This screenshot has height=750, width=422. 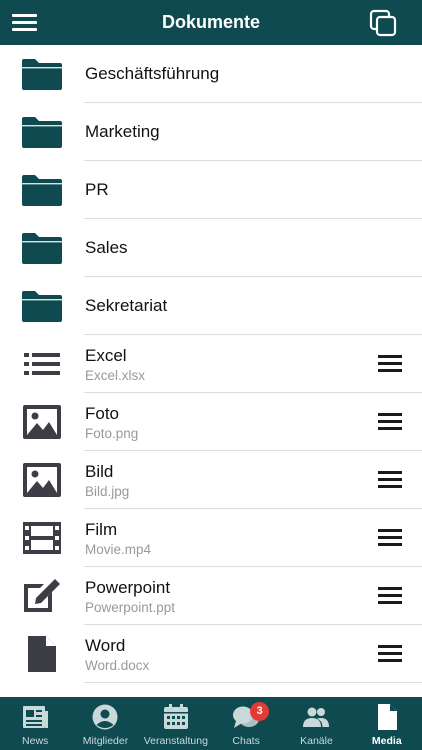 What do you see at coordinates (105, 645) in the screenshot?
I see `file-title: Word` at bounding box center [105, 645].